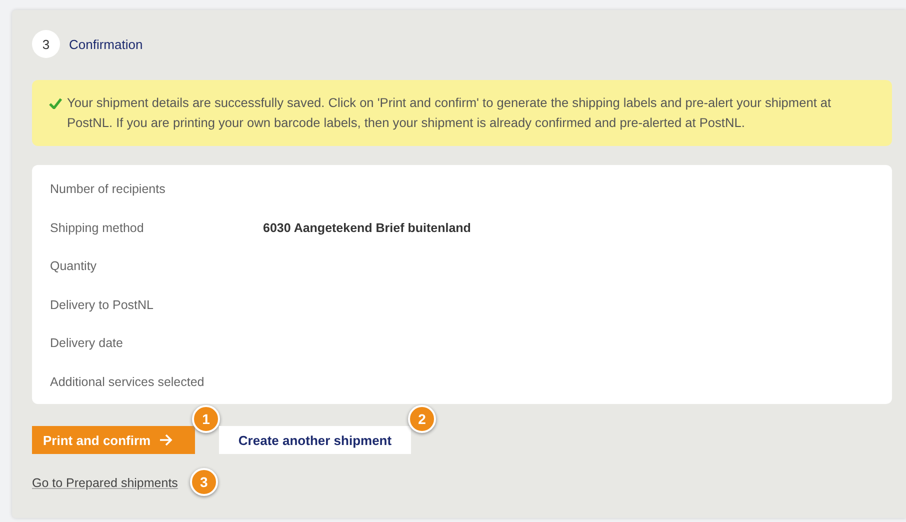 This screenshot has height=522, width=906. I want to click on notice-text: Your shipment details are successfully saved. Click on 'Print and confirm' to generate the shipping labels and pre-alert your shipment at PostNL. If you are printing your own barcode labels, then your shipment is already confirmed and pre-alerted at PostNL., so click(449, 113).